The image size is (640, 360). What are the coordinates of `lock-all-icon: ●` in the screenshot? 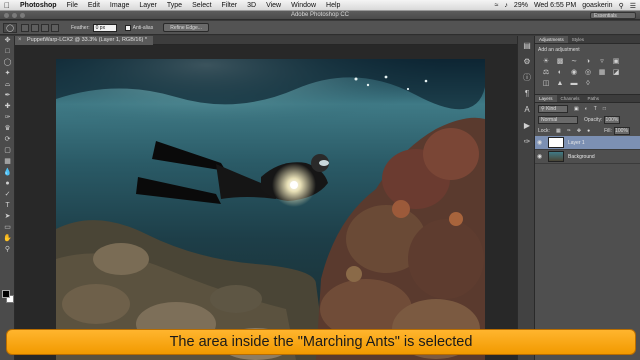 It's located at (588, 131).